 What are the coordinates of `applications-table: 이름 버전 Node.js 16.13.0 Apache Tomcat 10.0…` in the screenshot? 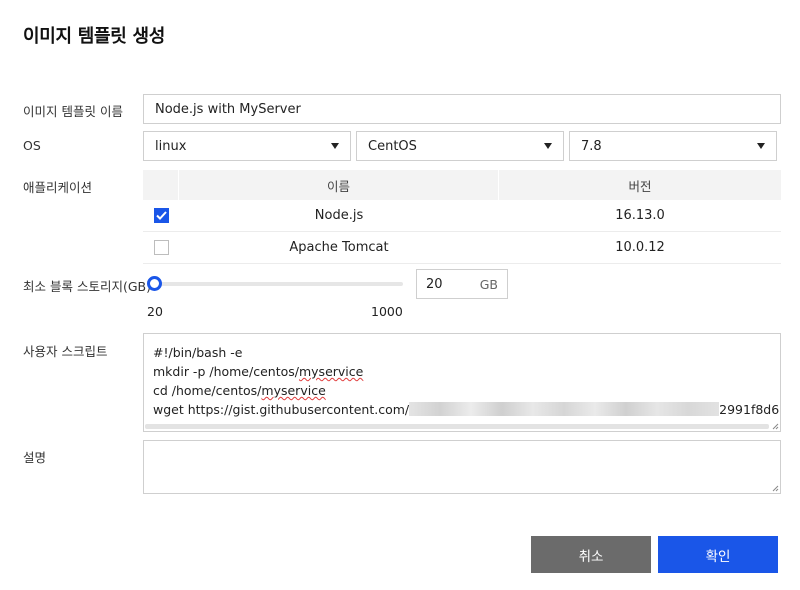 It's located at (462, 217).